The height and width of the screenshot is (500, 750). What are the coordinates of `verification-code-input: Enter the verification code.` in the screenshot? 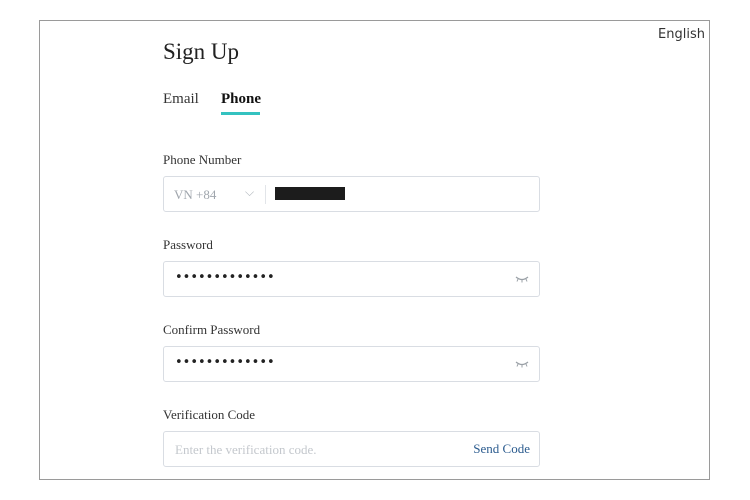 It's located at (246, 450).